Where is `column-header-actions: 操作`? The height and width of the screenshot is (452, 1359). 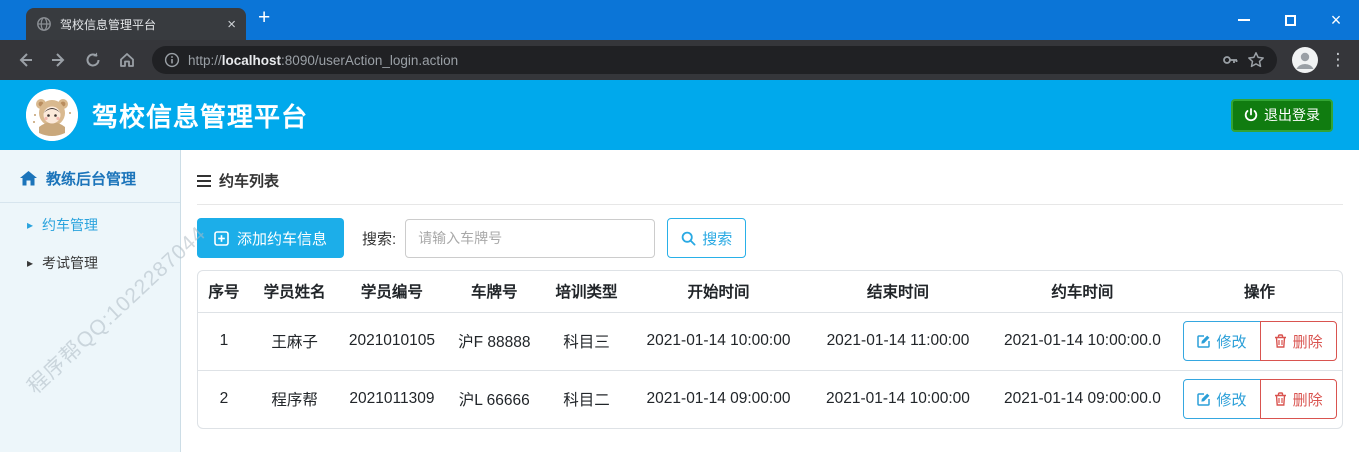
column-header-actions: 操作 is located at coordinates (1259, 292).